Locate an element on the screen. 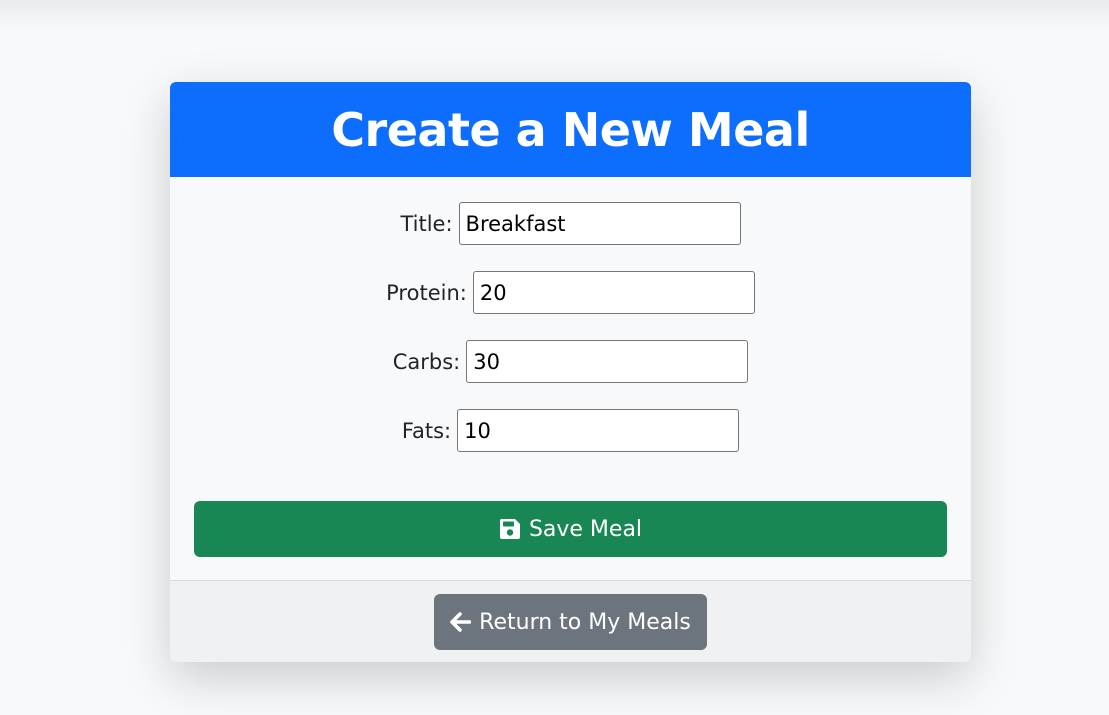  save-meal-button: Save Meal is located at coordinates (570, 529).